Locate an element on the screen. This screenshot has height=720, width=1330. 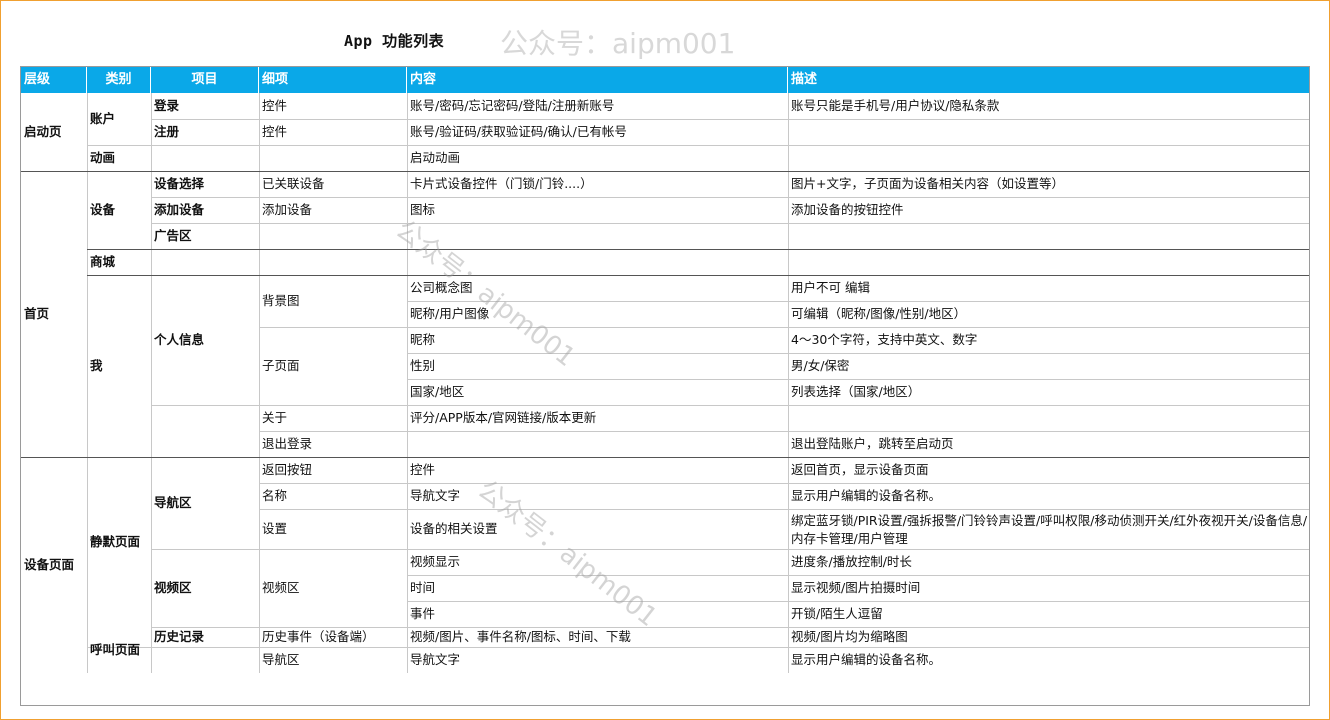
cell-content: 启动动画 is located at coordinates (435, 157).